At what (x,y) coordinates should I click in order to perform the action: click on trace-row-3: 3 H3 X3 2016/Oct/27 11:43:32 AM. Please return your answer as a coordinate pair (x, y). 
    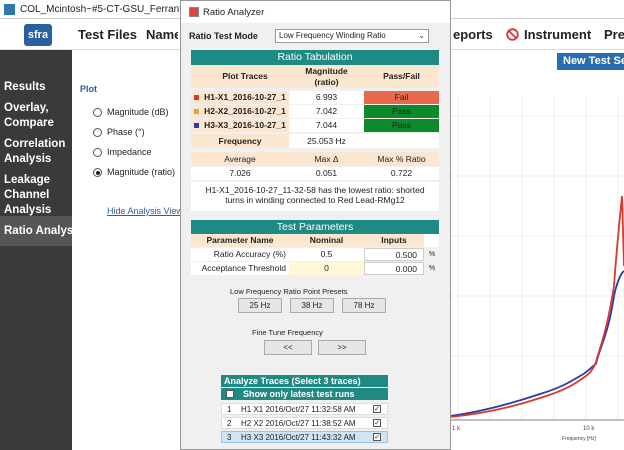
    Looking at the image, I should click on (304, 437).